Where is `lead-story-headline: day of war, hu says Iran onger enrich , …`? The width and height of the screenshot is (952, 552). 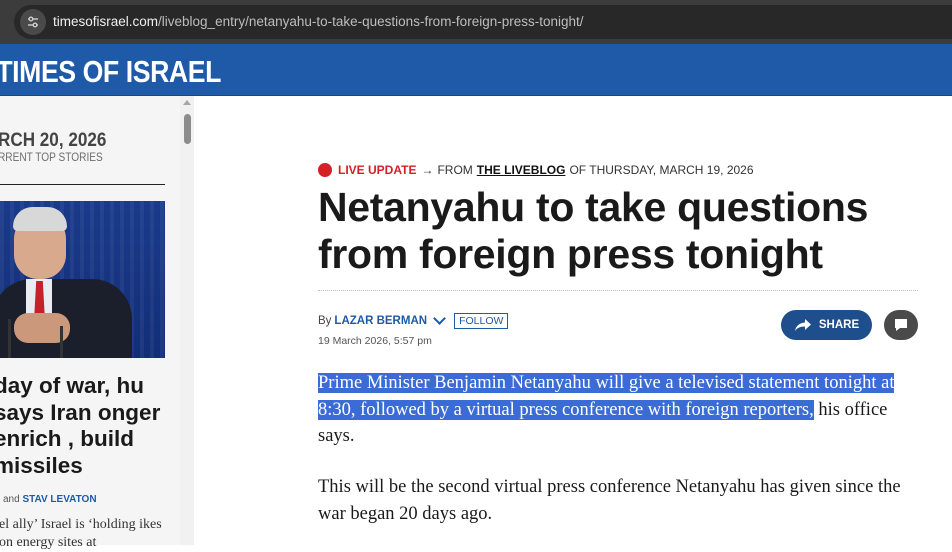
lead-story-headline: day of war, hu says Iran onger enrich , … is located at coordinates (92, 426).